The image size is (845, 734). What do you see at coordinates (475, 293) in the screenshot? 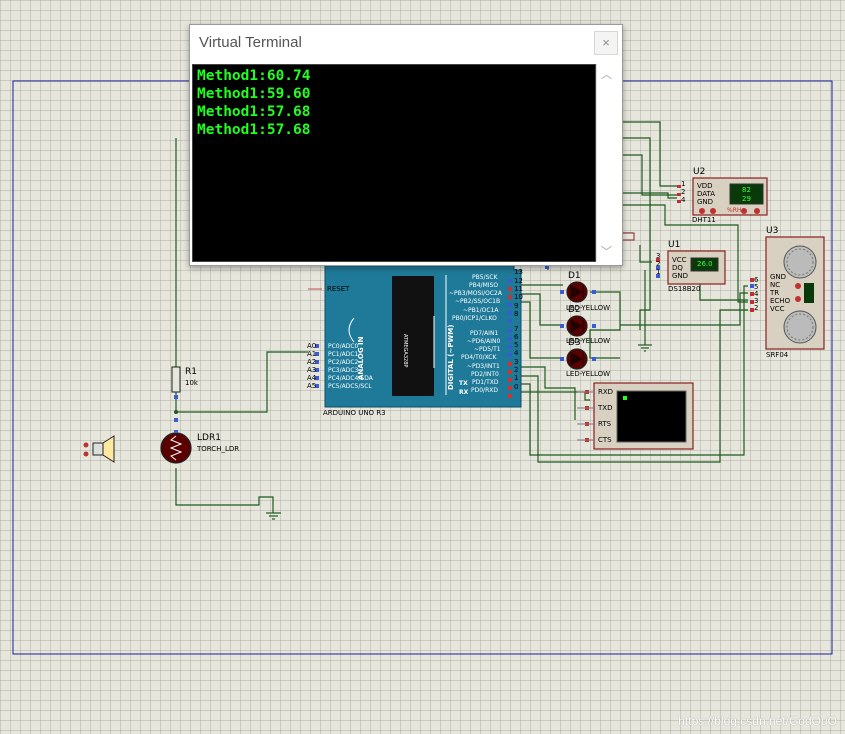
I see `digital-pin-name: ~PB3/MOSI/OC2A` at bounding box center [475, 293].